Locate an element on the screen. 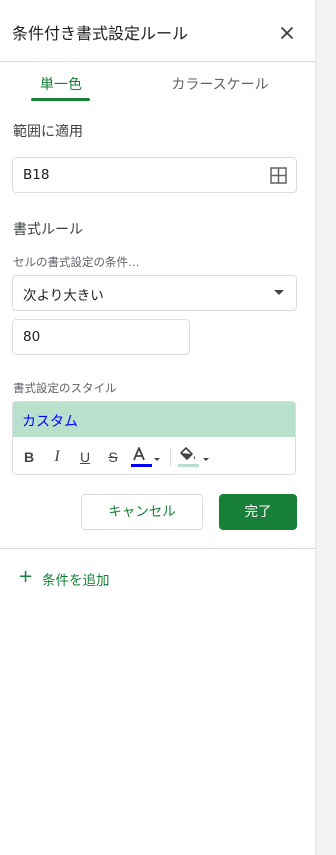  fill-color-icon is located at coordinates (193, 457).